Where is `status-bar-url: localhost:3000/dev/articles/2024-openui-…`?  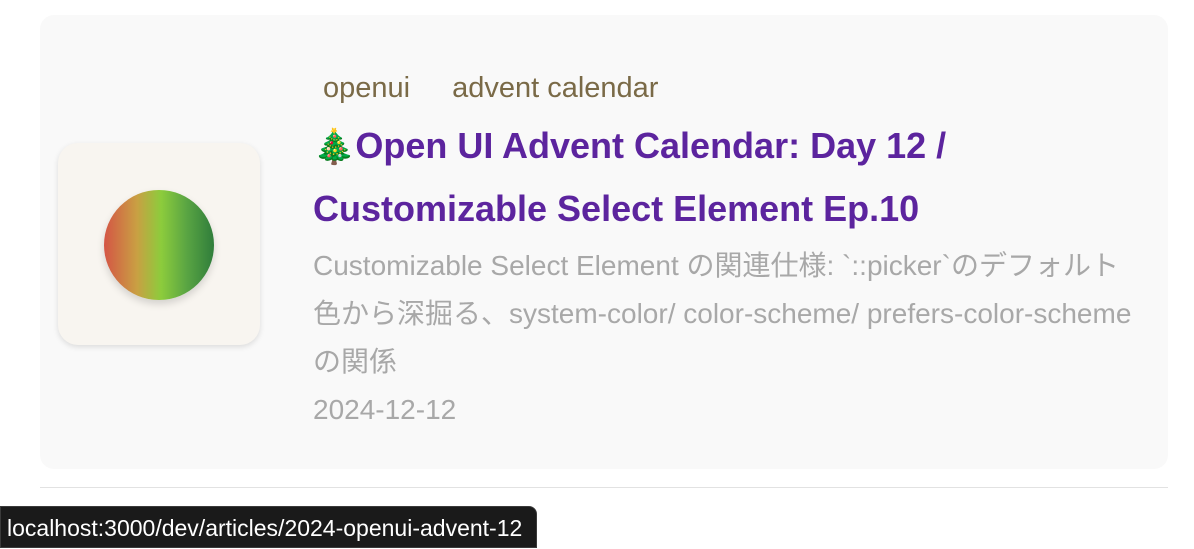
status-bar-url: localhost:3000/dev/articles/2024-openui-… is located at coordinates (269, 527).